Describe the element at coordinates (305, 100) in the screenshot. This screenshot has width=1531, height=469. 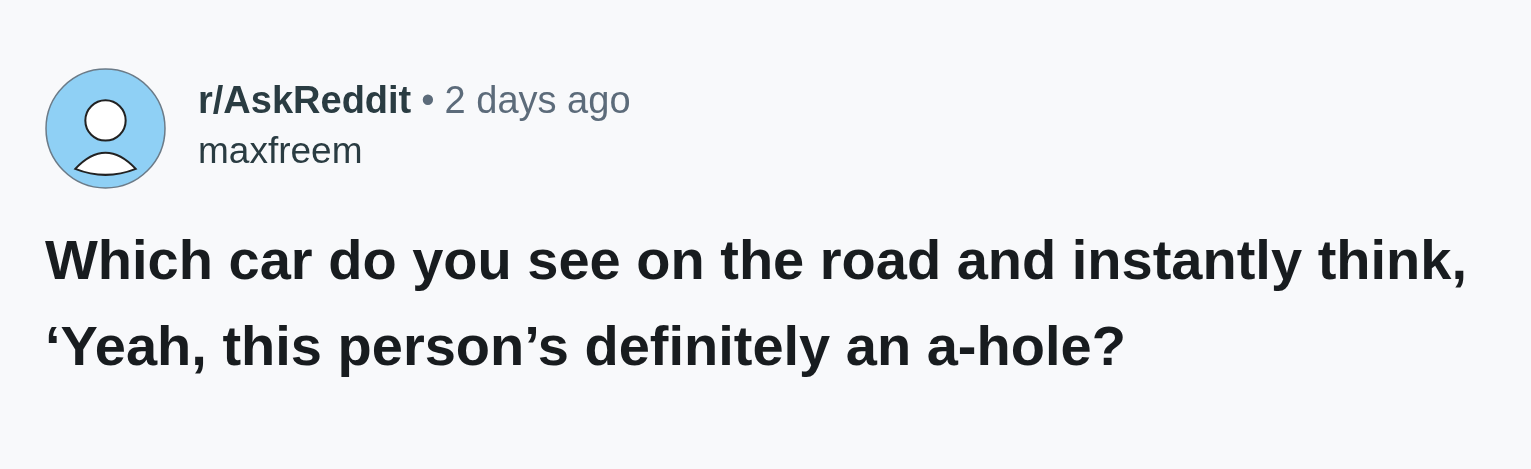
I see `subreddit-link: r/AskReddit` at that location.